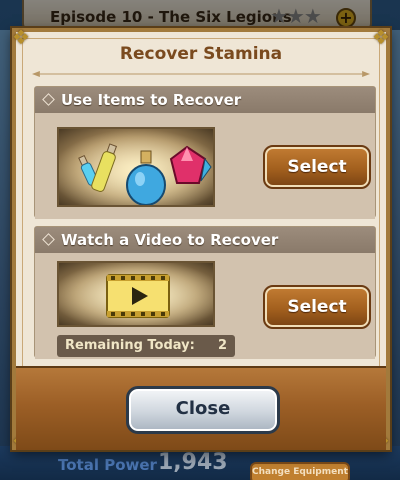 This screenshot has height=480, width=400. What do you see at coordinates (203, 410) in the screenshot?
I see `close-button: Close` at bounding box center [203, 410].